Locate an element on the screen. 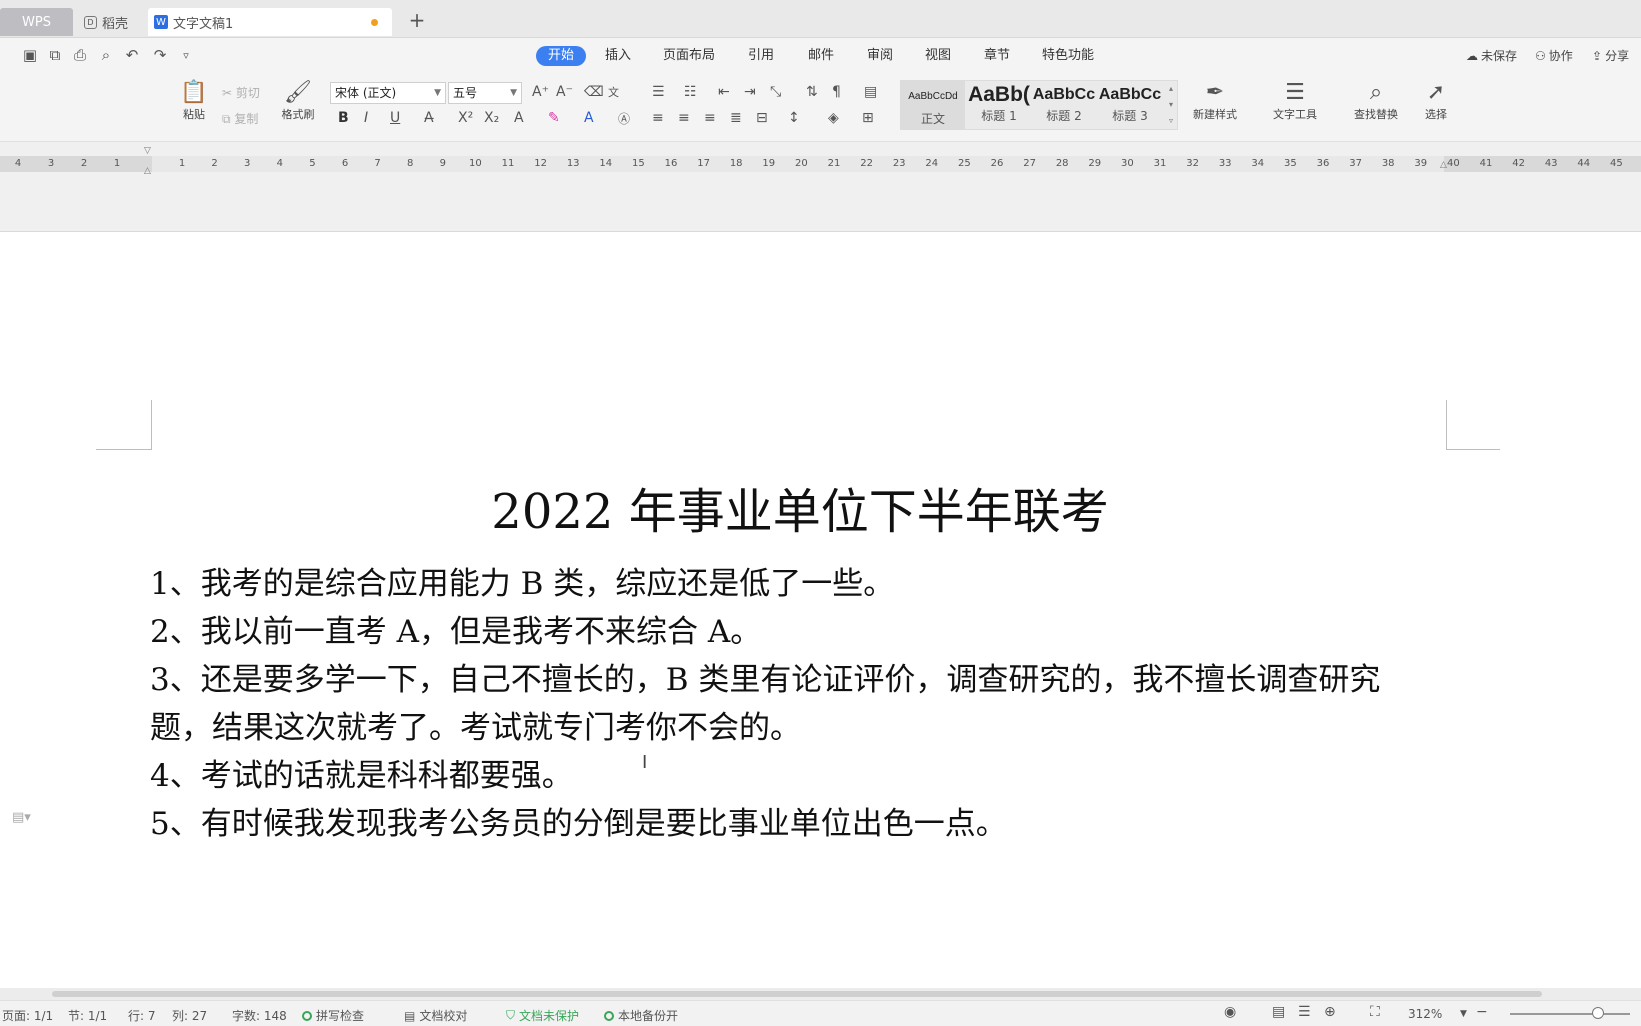 This screenshot has height=1026, width=1641. share-button: ⇪ 分享 is located at coordinates (1610, 55).